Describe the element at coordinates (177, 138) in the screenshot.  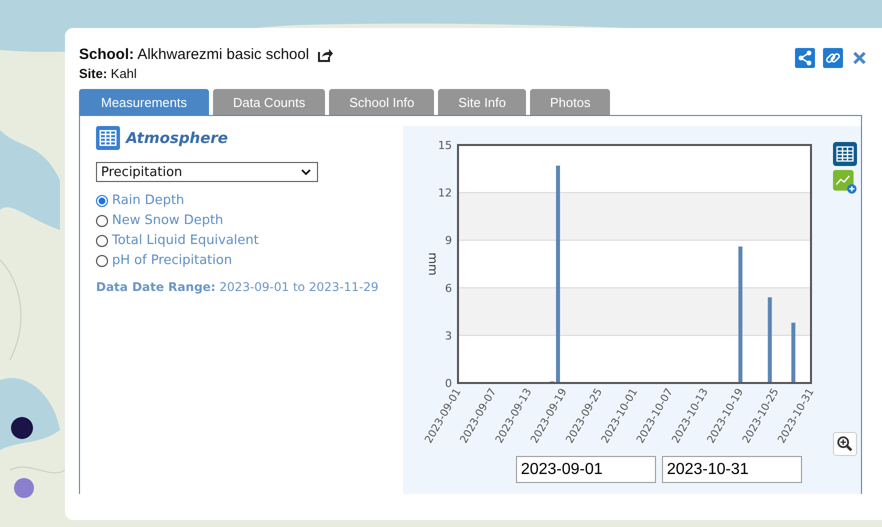
I see `section-title: Atmosphere` at that location.